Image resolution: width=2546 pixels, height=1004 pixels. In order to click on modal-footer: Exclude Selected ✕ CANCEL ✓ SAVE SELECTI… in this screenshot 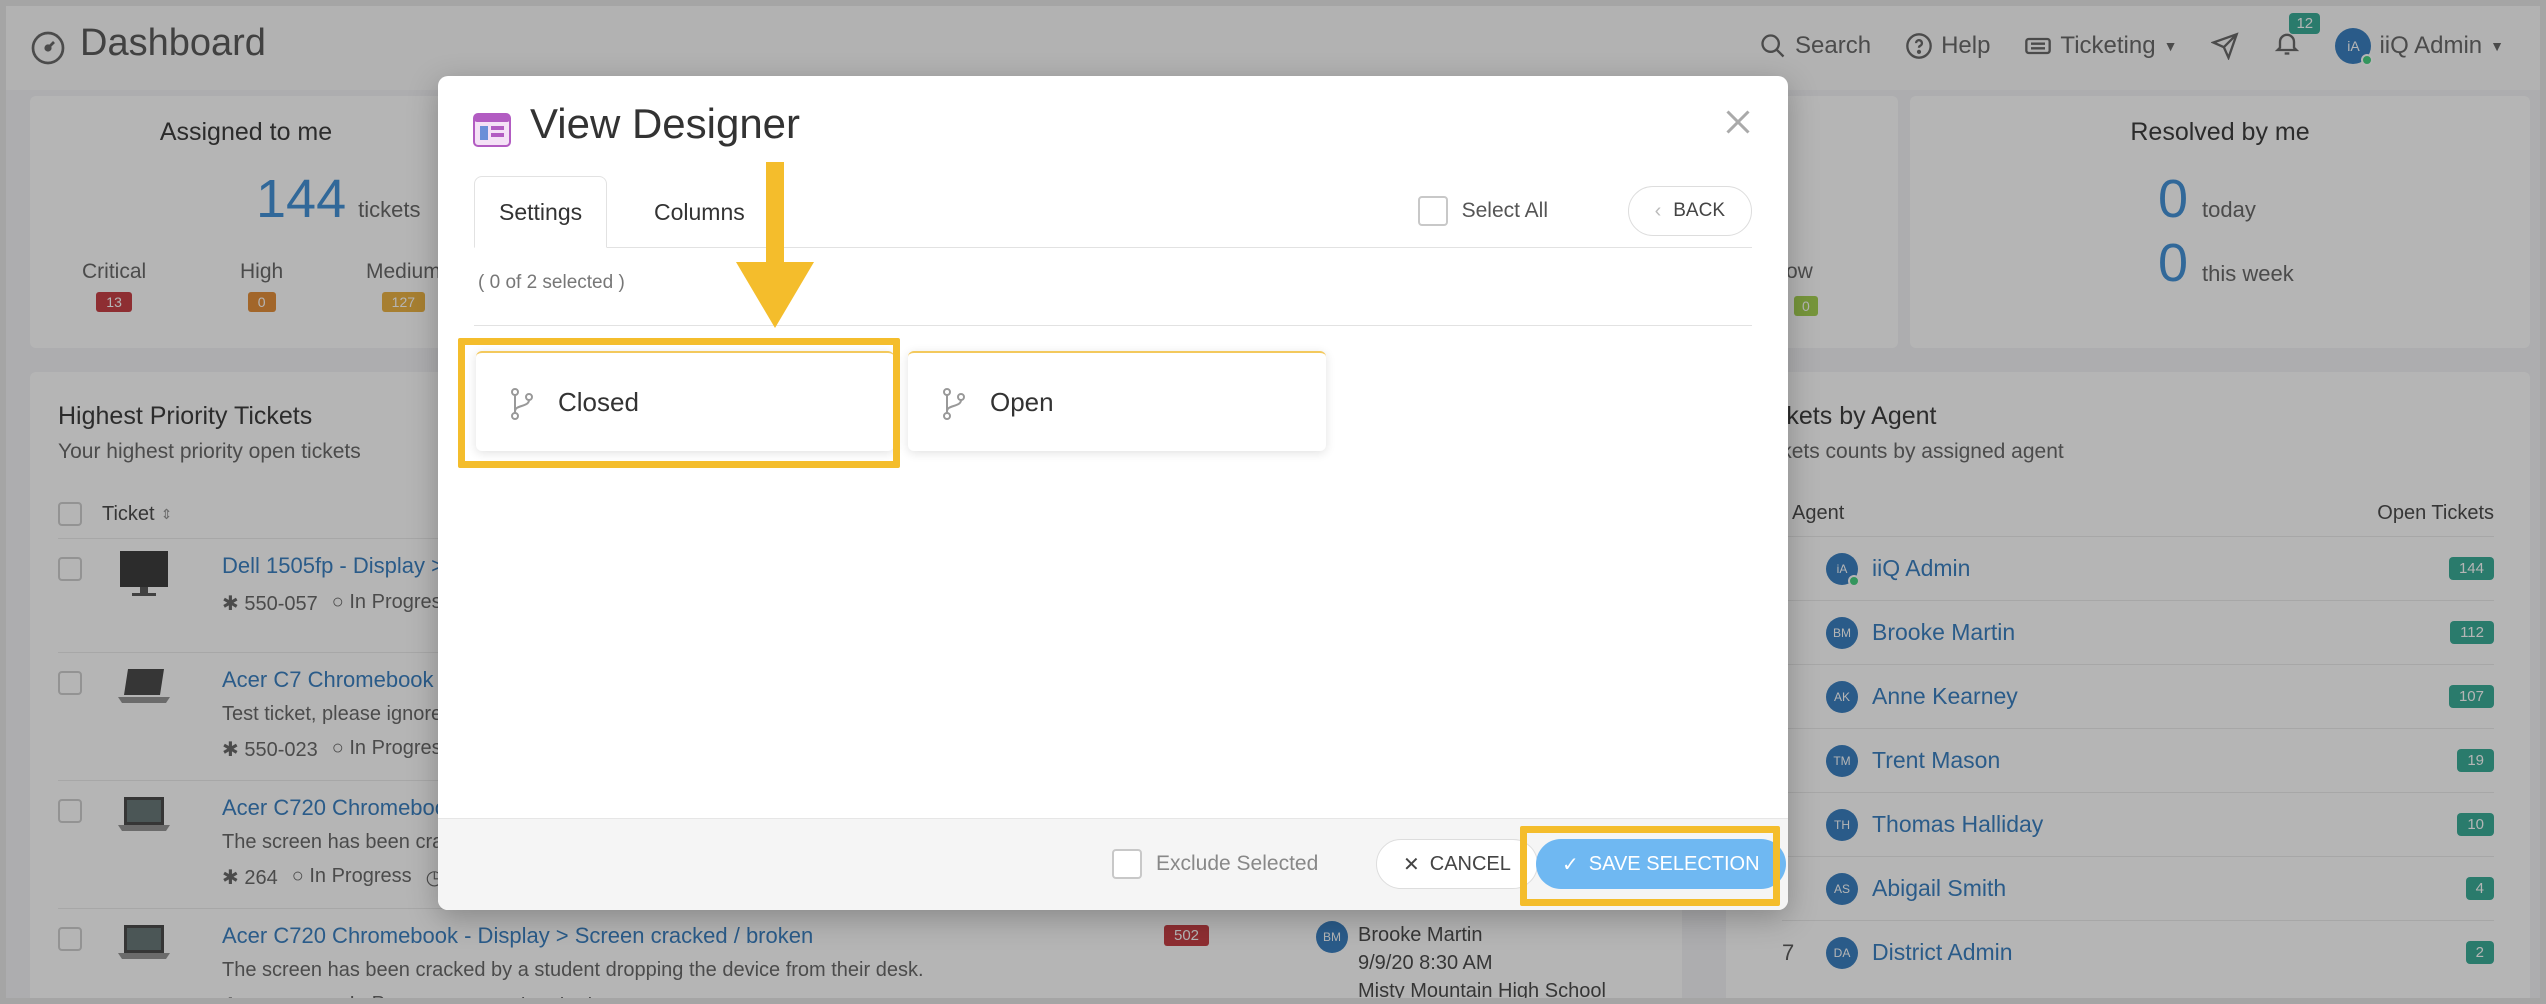, I will do `click(1113, 864)`.